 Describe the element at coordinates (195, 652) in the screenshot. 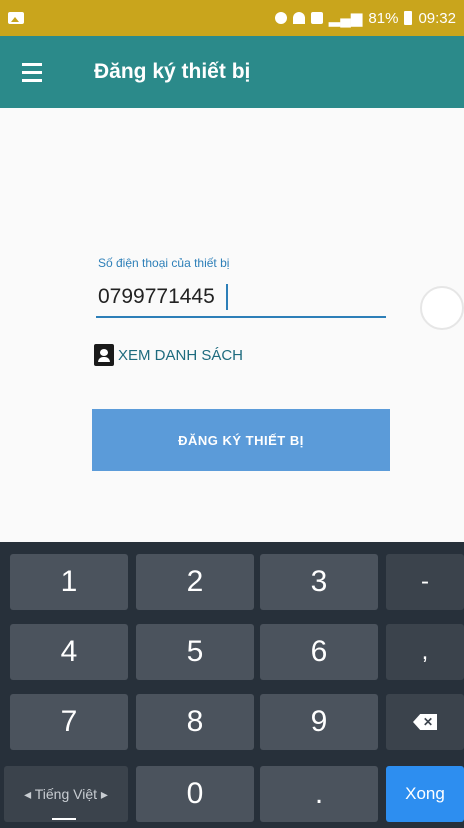

I see `key-5: 5` at that location.